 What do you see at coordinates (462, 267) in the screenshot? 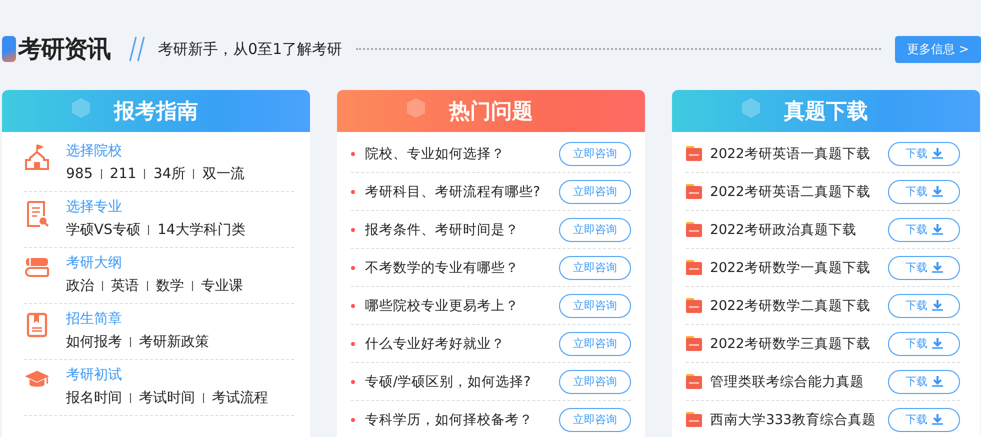
I see `question-link: 不考数学的专业有哪些？` at bounding box center [462, 267].